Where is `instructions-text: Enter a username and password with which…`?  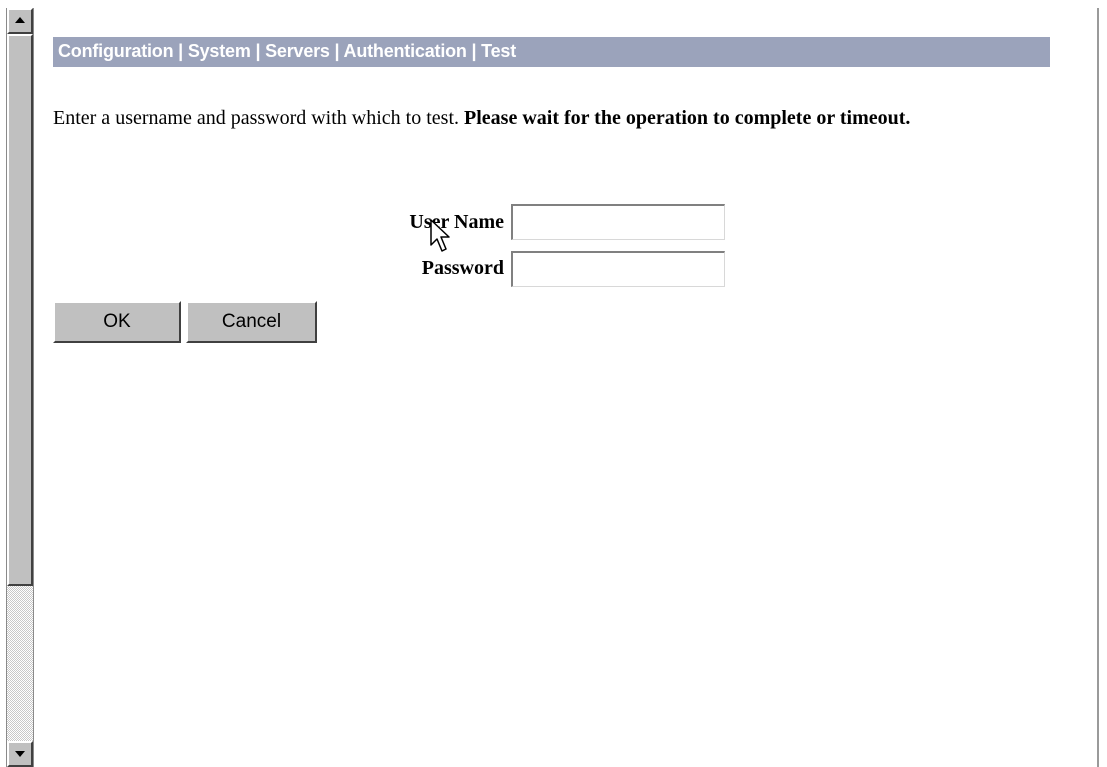 instructions-text: Enter a username and password with which… is located at coordinates (553, 118).